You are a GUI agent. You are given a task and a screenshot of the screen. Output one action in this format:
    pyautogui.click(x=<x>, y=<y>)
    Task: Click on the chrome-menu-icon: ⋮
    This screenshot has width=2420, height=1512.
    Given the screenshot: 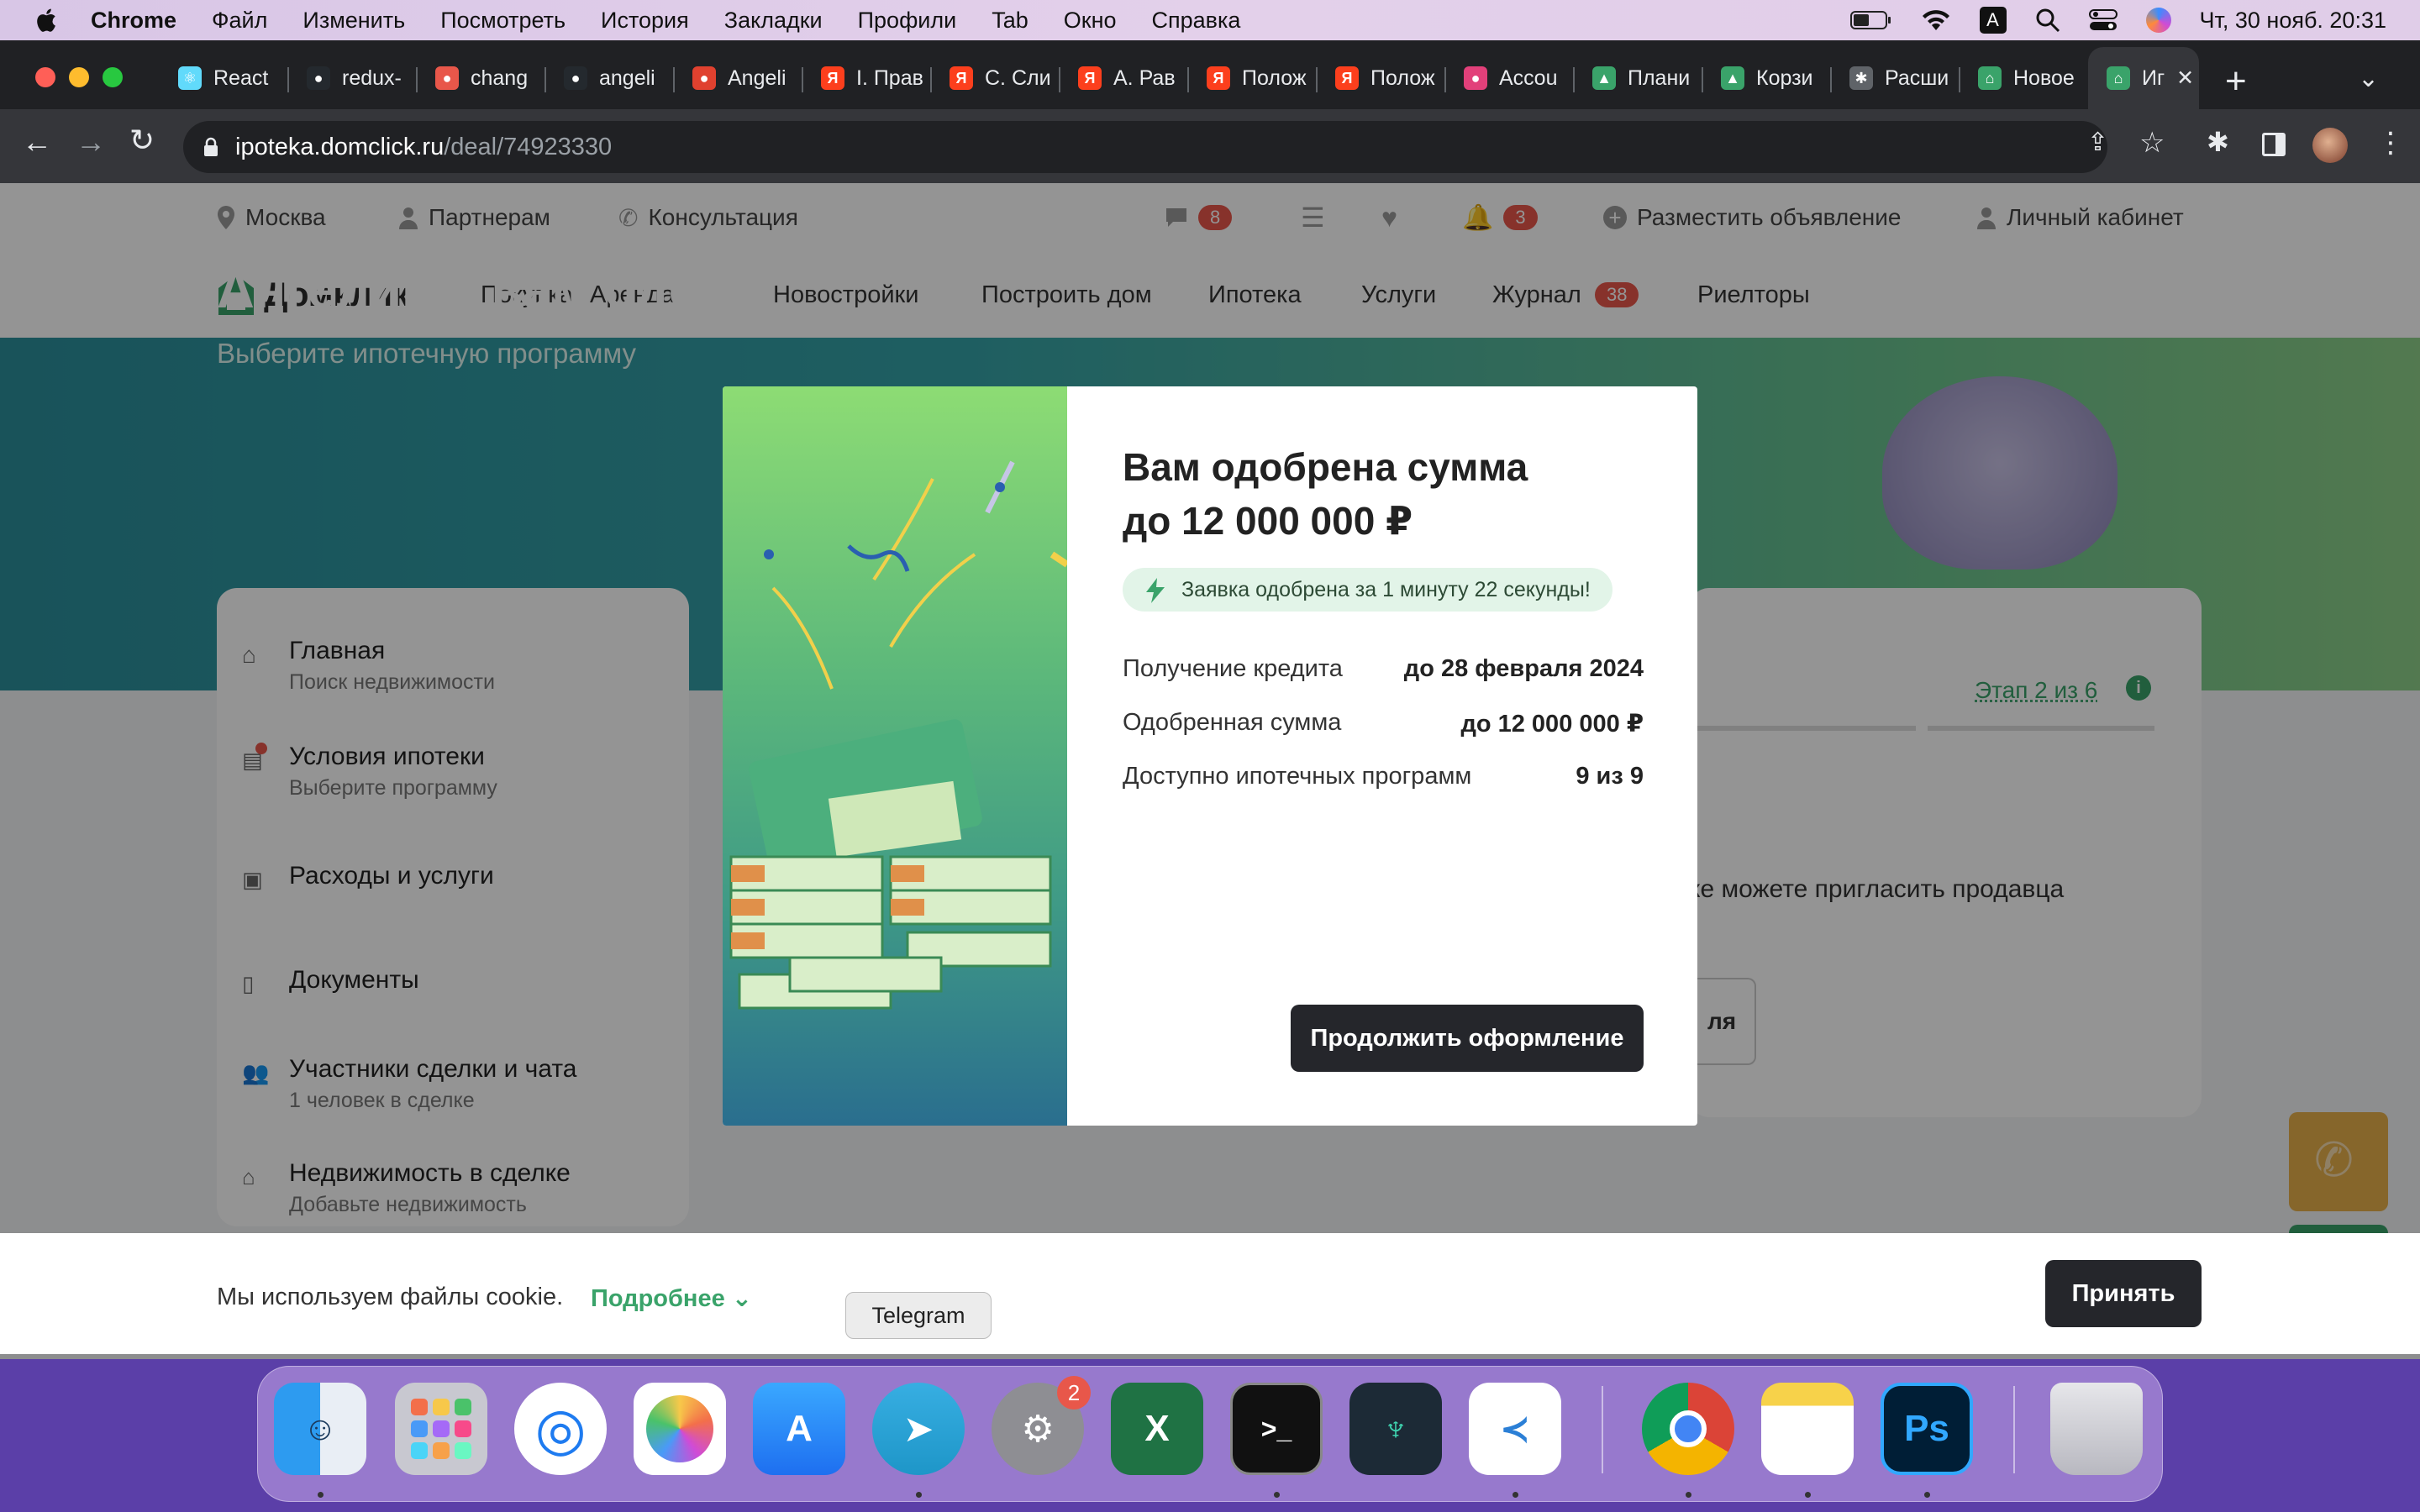 What is the action you would take?
    pyautogui.click(x=2390, y=143)
    